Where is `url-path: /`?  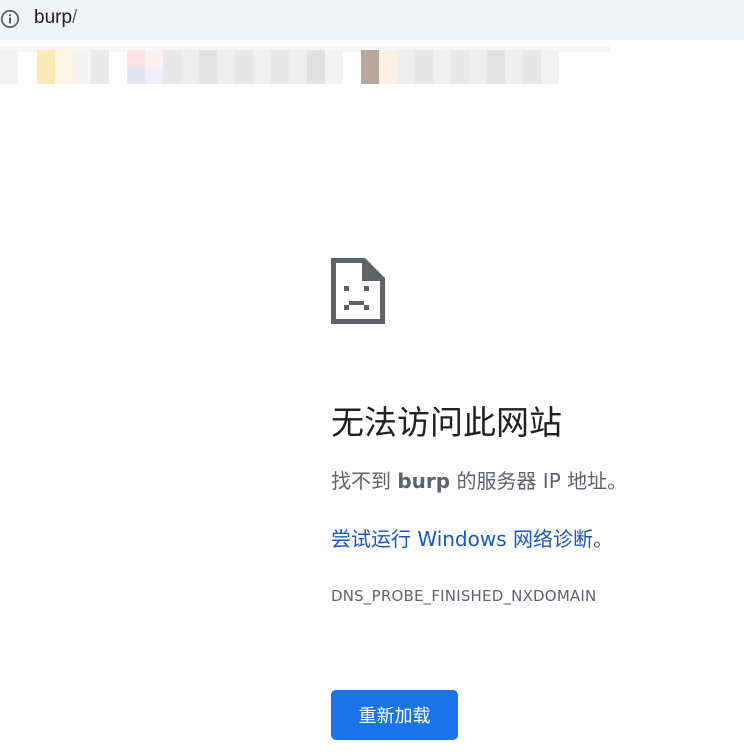
url-path: / is located at coordinates (75, 17).